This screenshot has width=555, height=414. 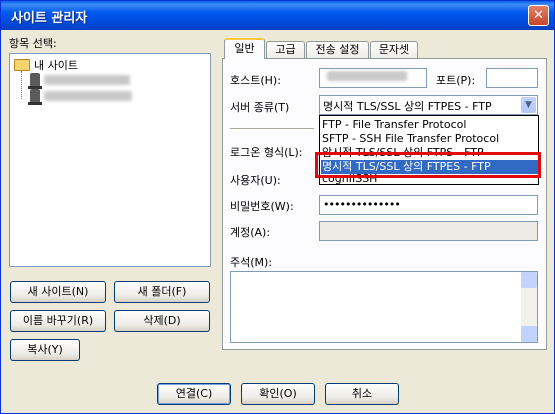 I want to click on new-site-button: 새 사이트(N), so click(x=58, y=292).